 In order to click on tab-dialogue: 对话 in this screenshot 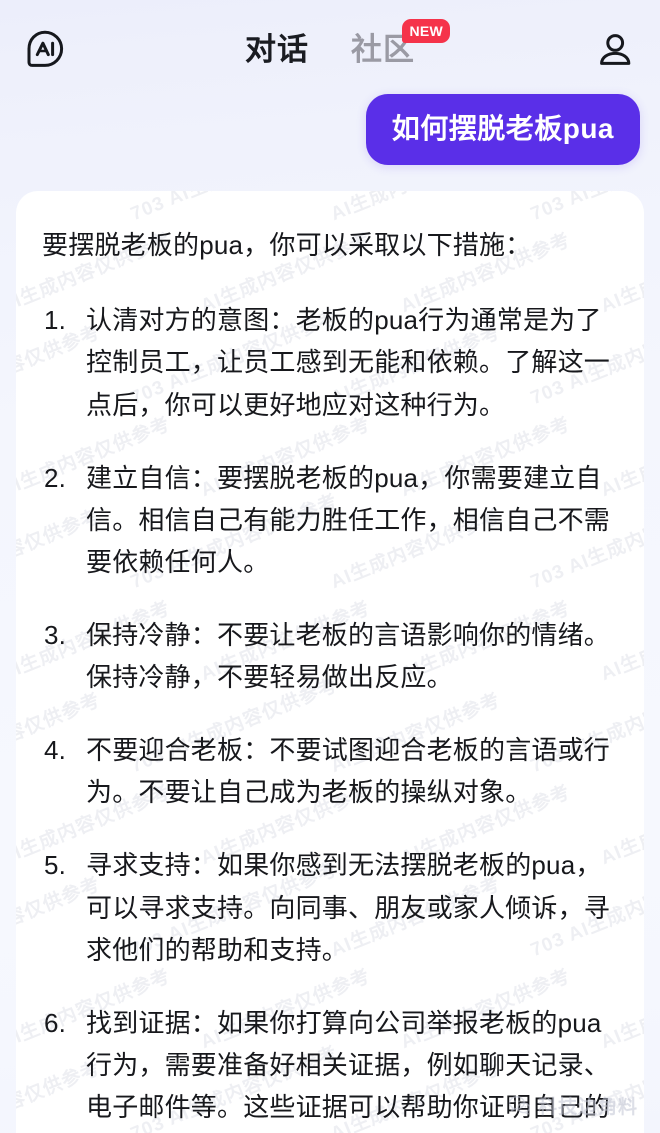, I will do `click(277, 49)`.